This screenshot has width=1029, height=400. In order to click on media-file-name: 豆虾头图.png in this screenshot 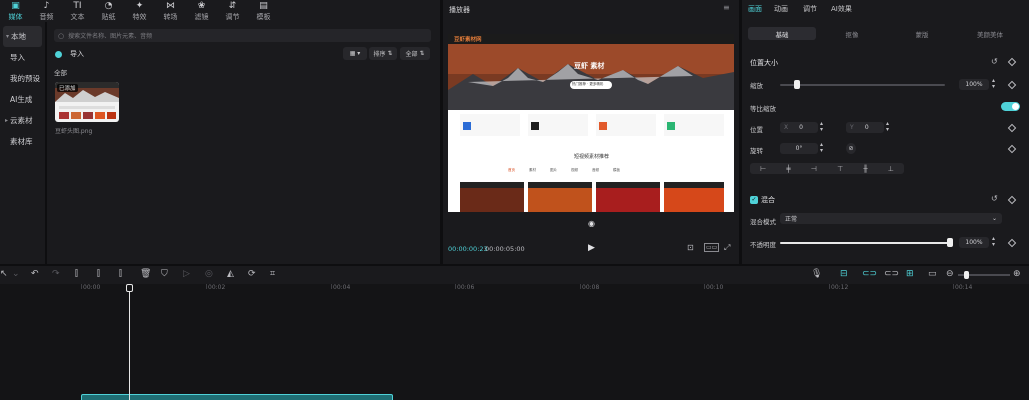, I will do `click(74, 131)`.